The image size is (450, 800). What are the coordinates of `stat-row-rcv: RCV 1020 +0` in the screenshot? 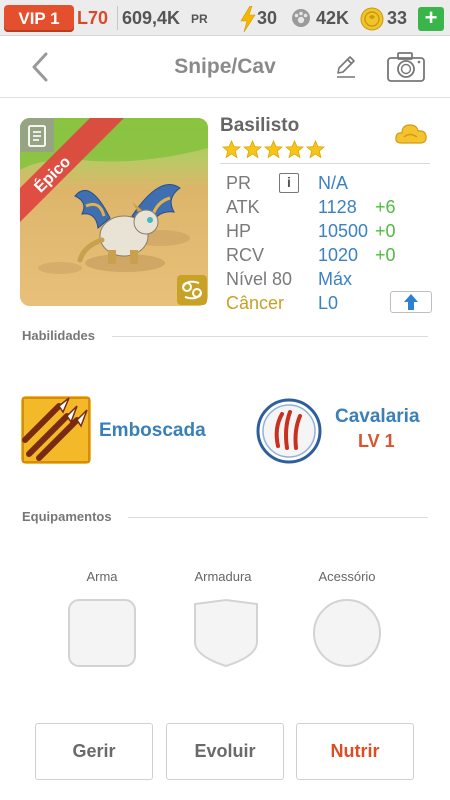 It's located at (331, 255).